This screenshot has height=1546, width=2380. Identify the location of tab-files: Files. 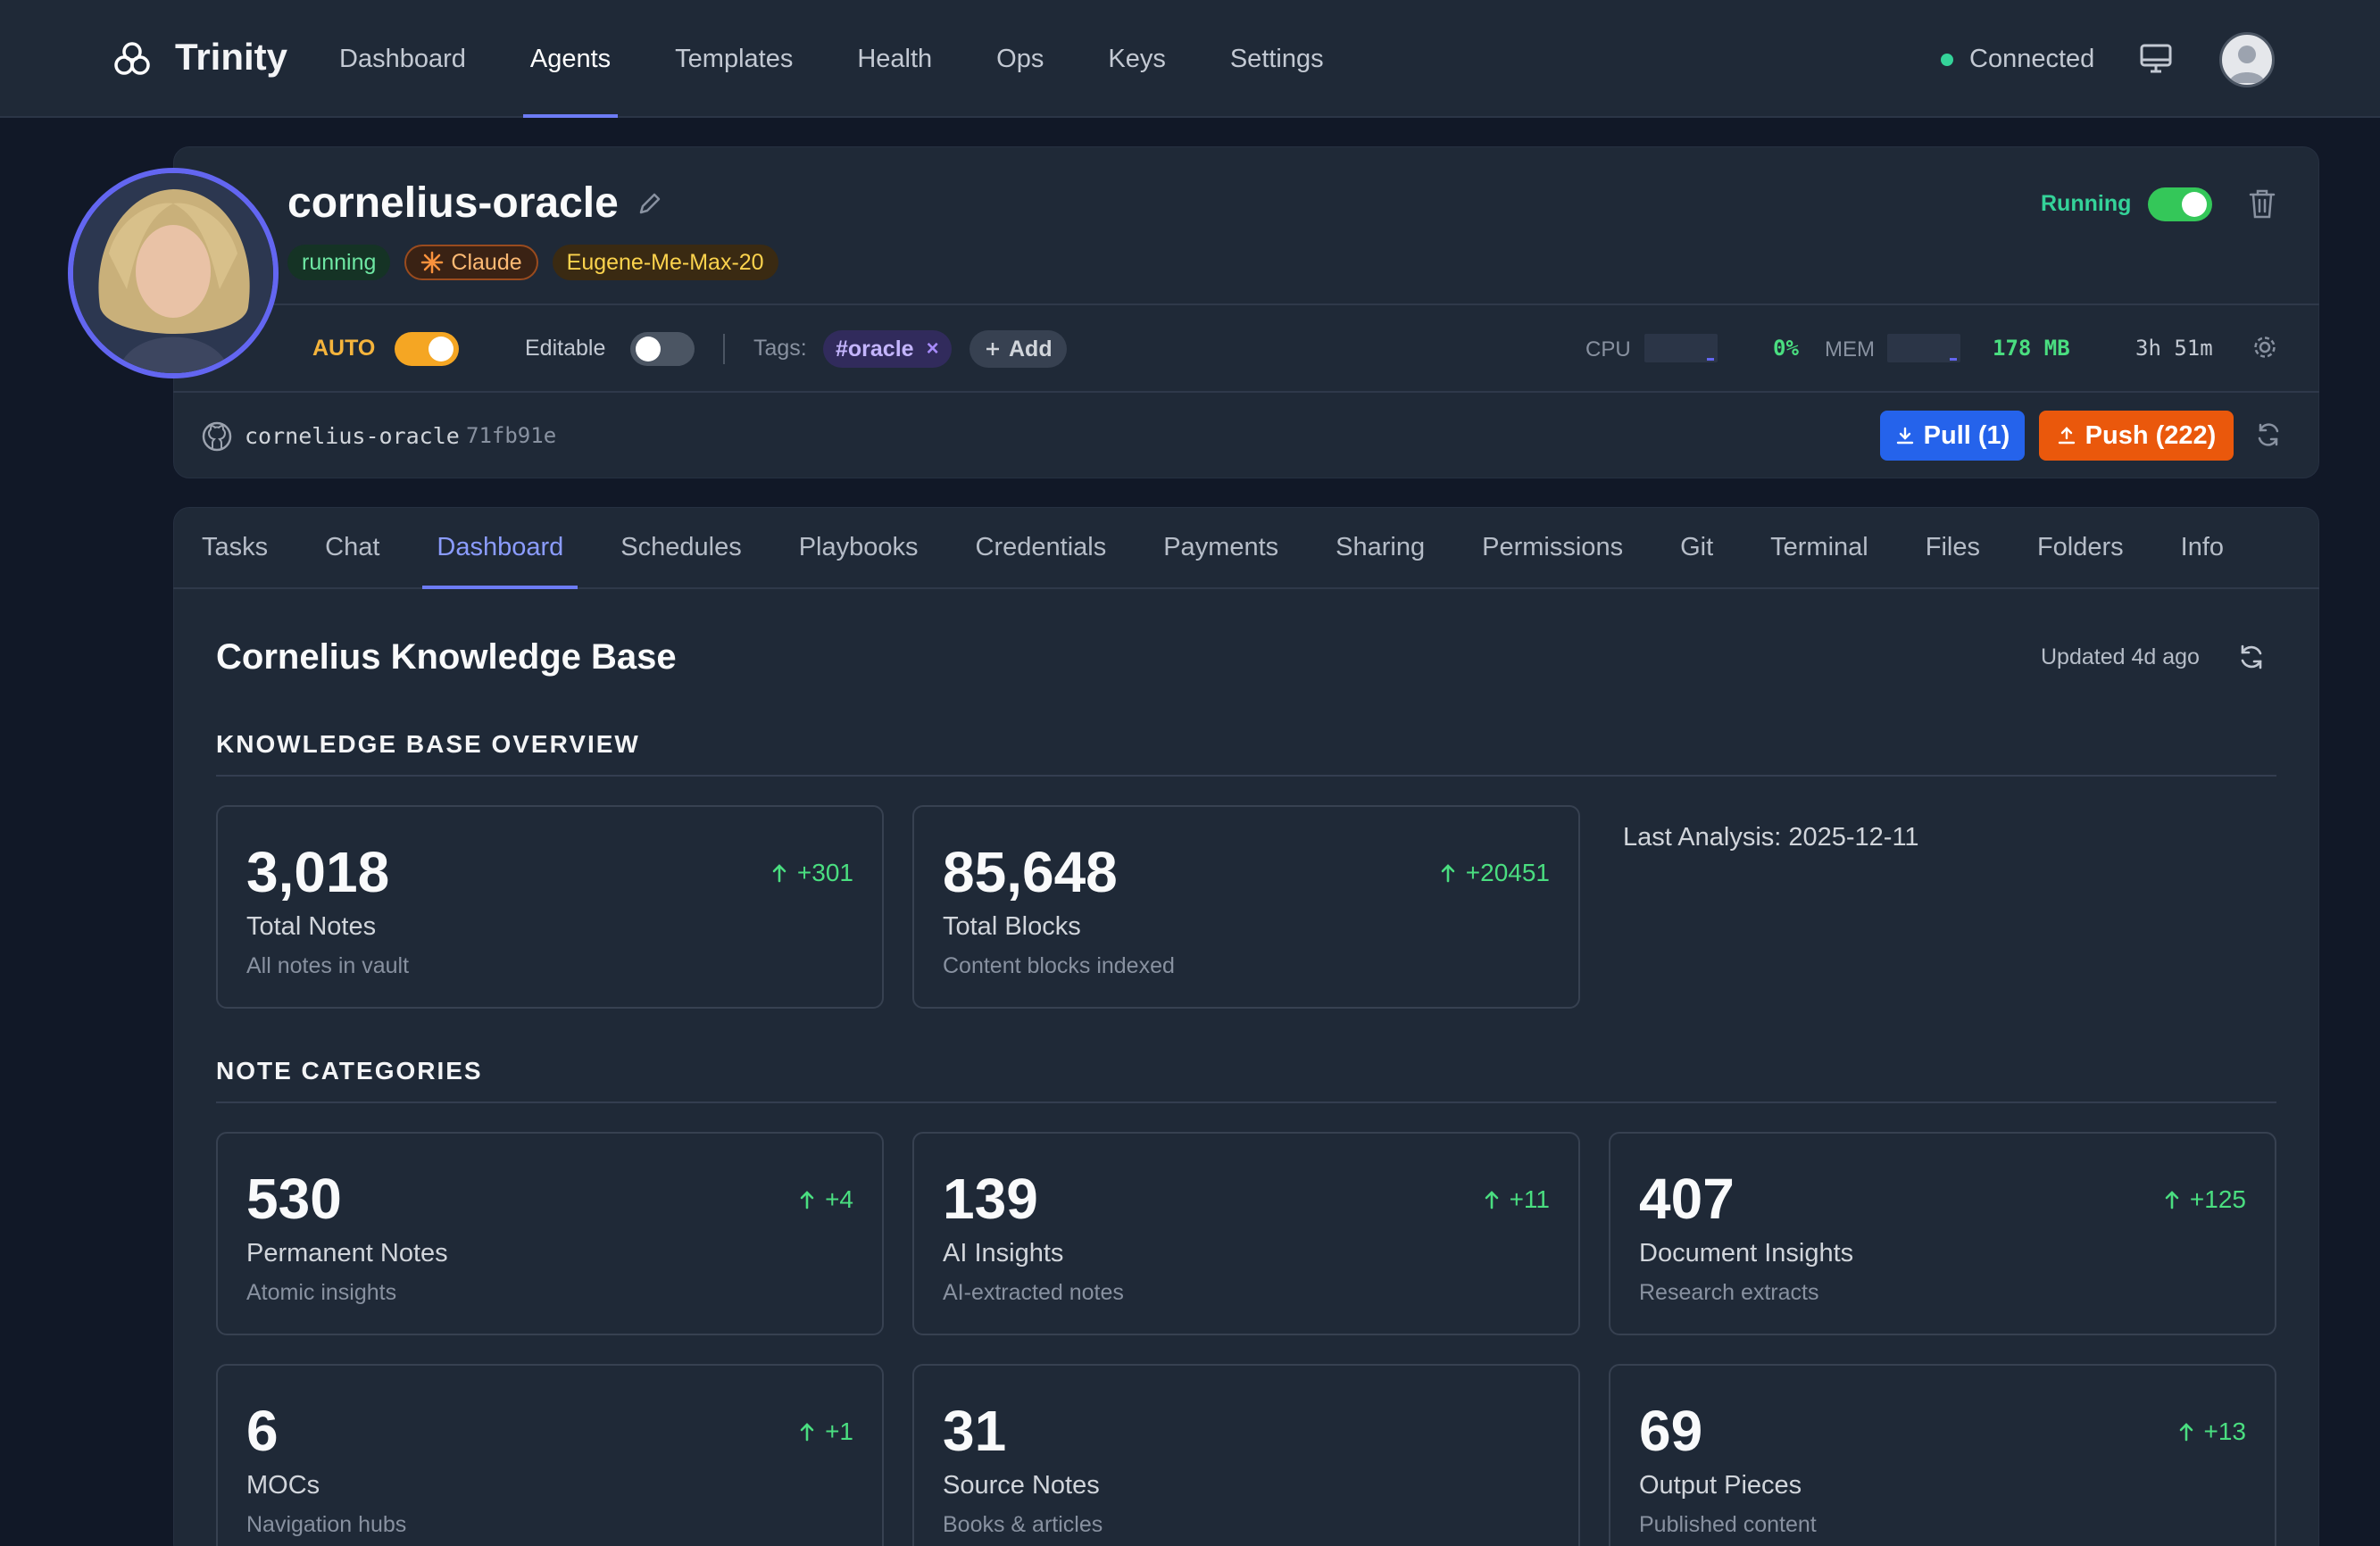
(1952, 547).